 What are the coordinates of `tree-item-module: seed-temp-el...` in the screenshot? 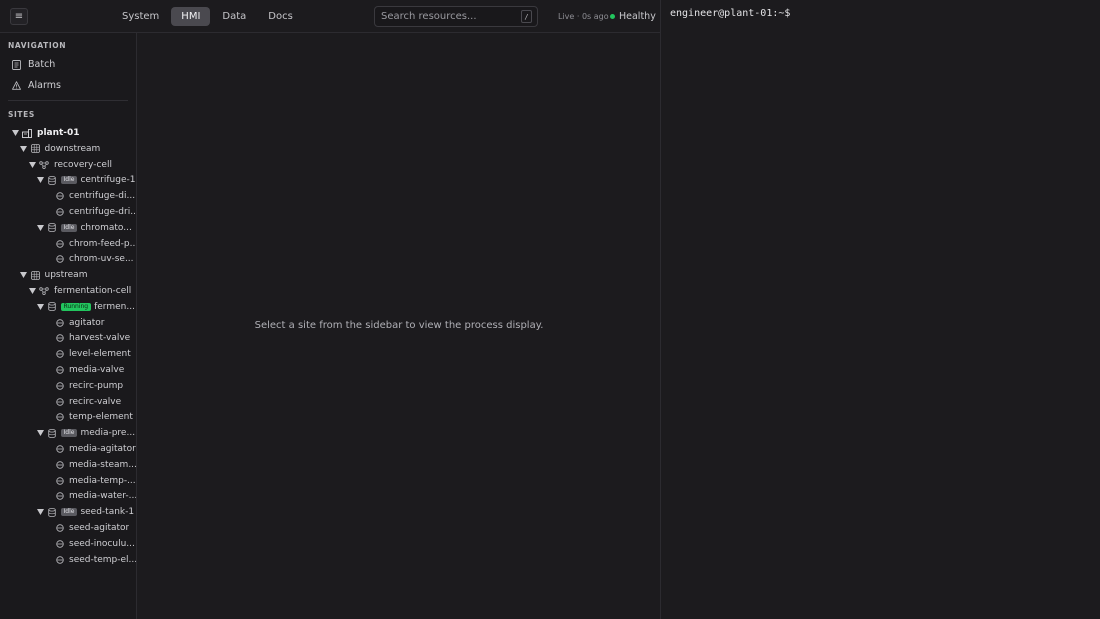 It's located at (91, 560).